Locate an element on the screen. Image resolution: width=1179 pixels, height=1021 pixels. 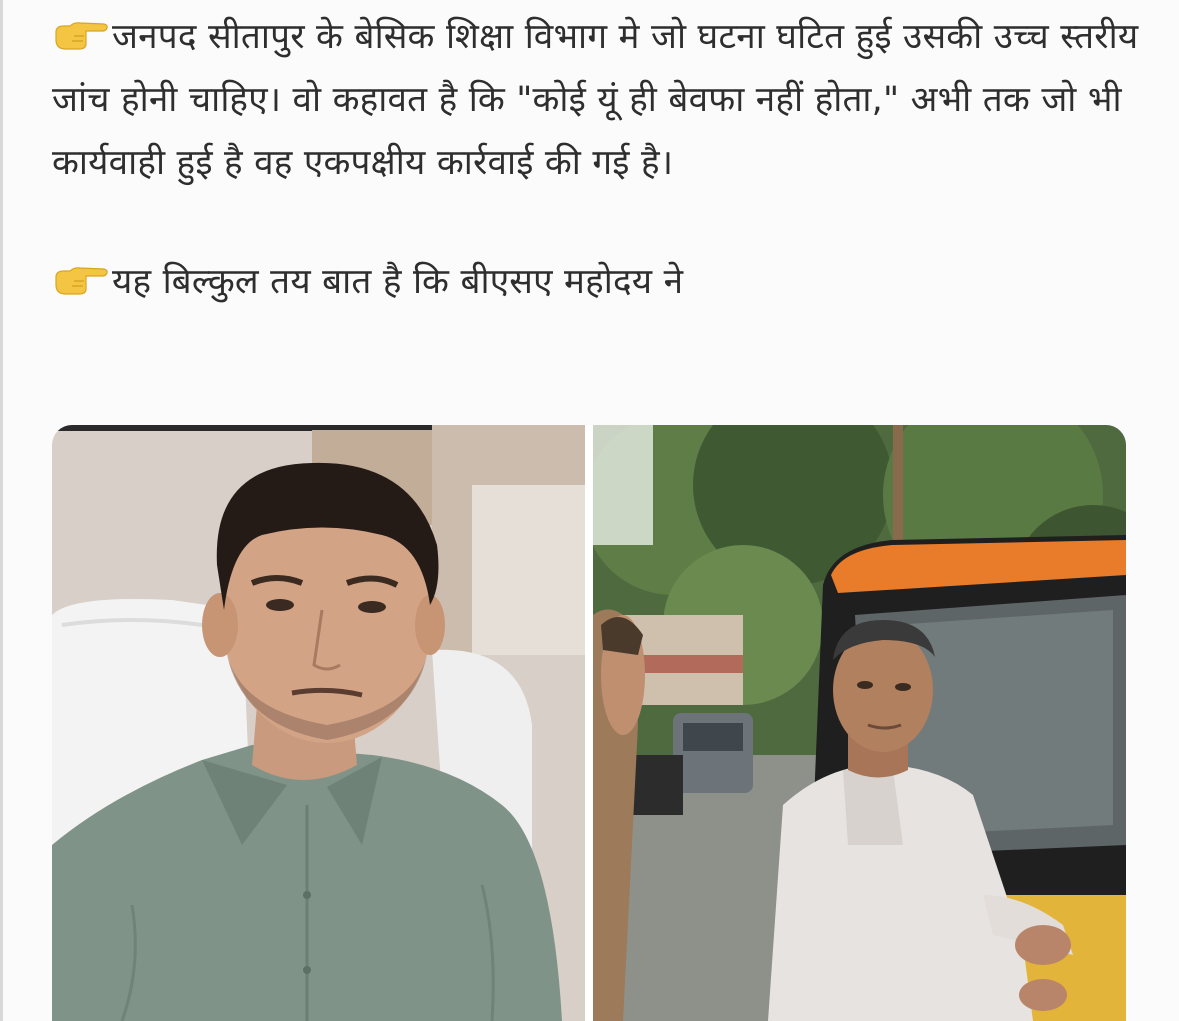
media-divider is located at coordinates (589, 723).